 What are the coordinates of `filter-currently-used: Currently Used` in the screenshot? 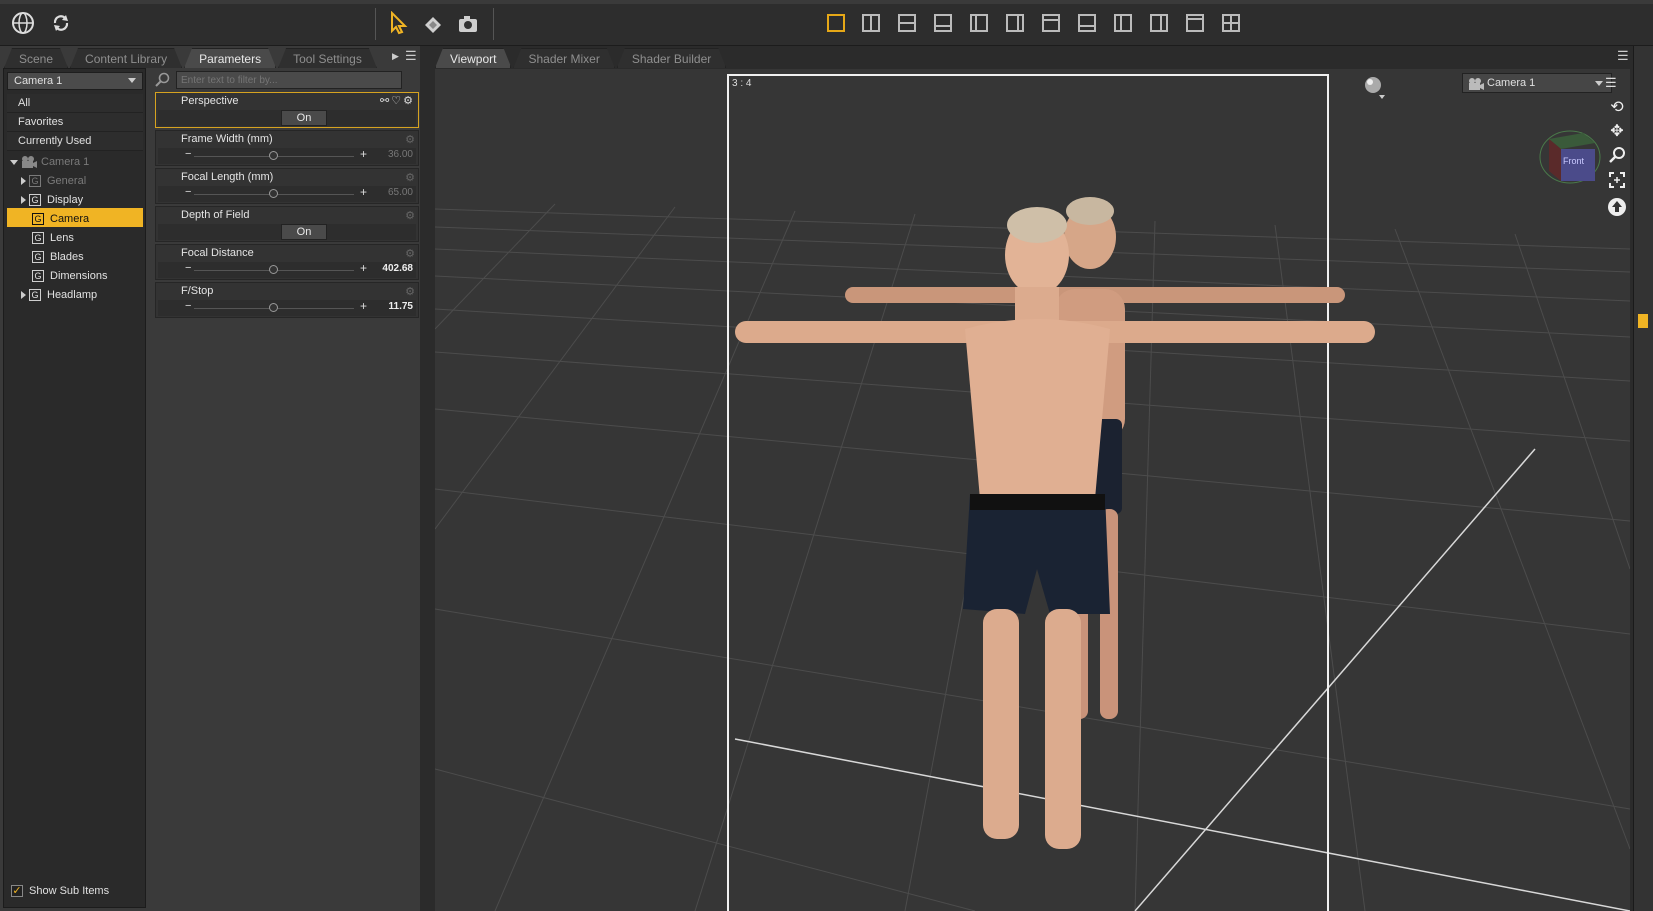 It's located at (75, 141).